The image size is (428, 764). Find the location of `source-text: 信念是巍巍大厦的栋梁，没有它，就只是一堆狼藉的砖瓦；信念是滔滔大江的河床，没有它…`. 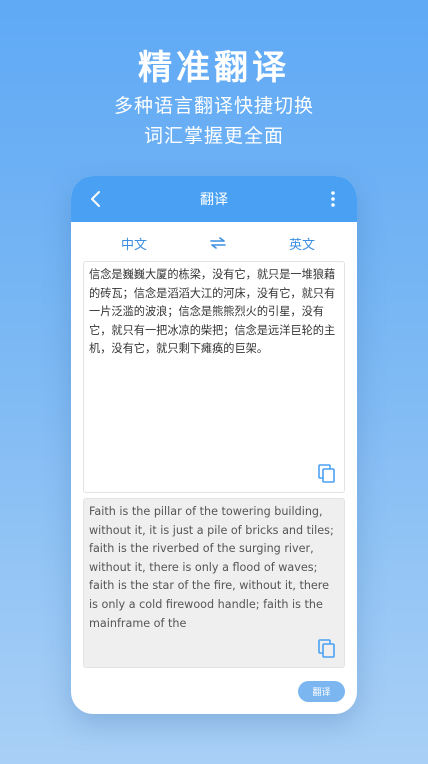

source-text: 信念是巍巍大厦的栋梁，没有它，就只是一堆狼藉的砖瓦；信念是滔滔大江的河床，没有它… is located at coordinates (214, 312).